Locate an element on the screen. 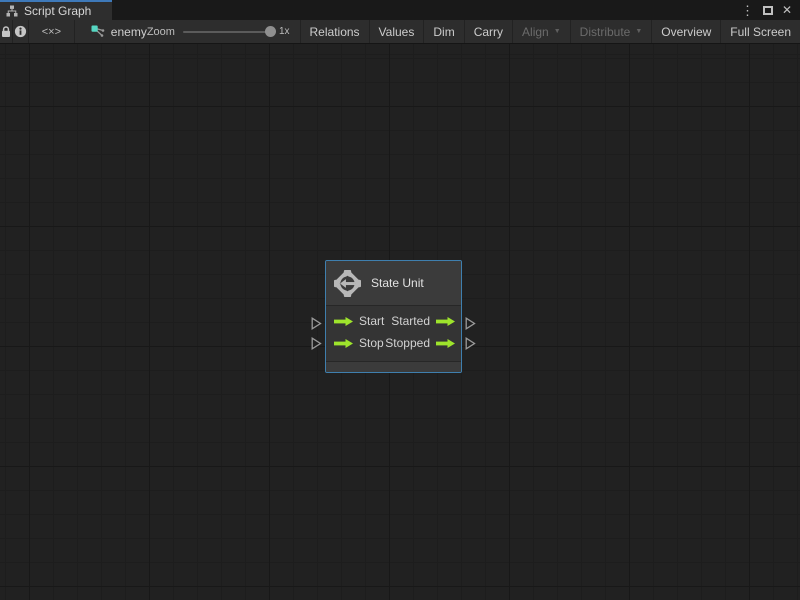 The width and height of the screenshot is (800, 600). overview-button: Overview is located at coordinates (685, 31).